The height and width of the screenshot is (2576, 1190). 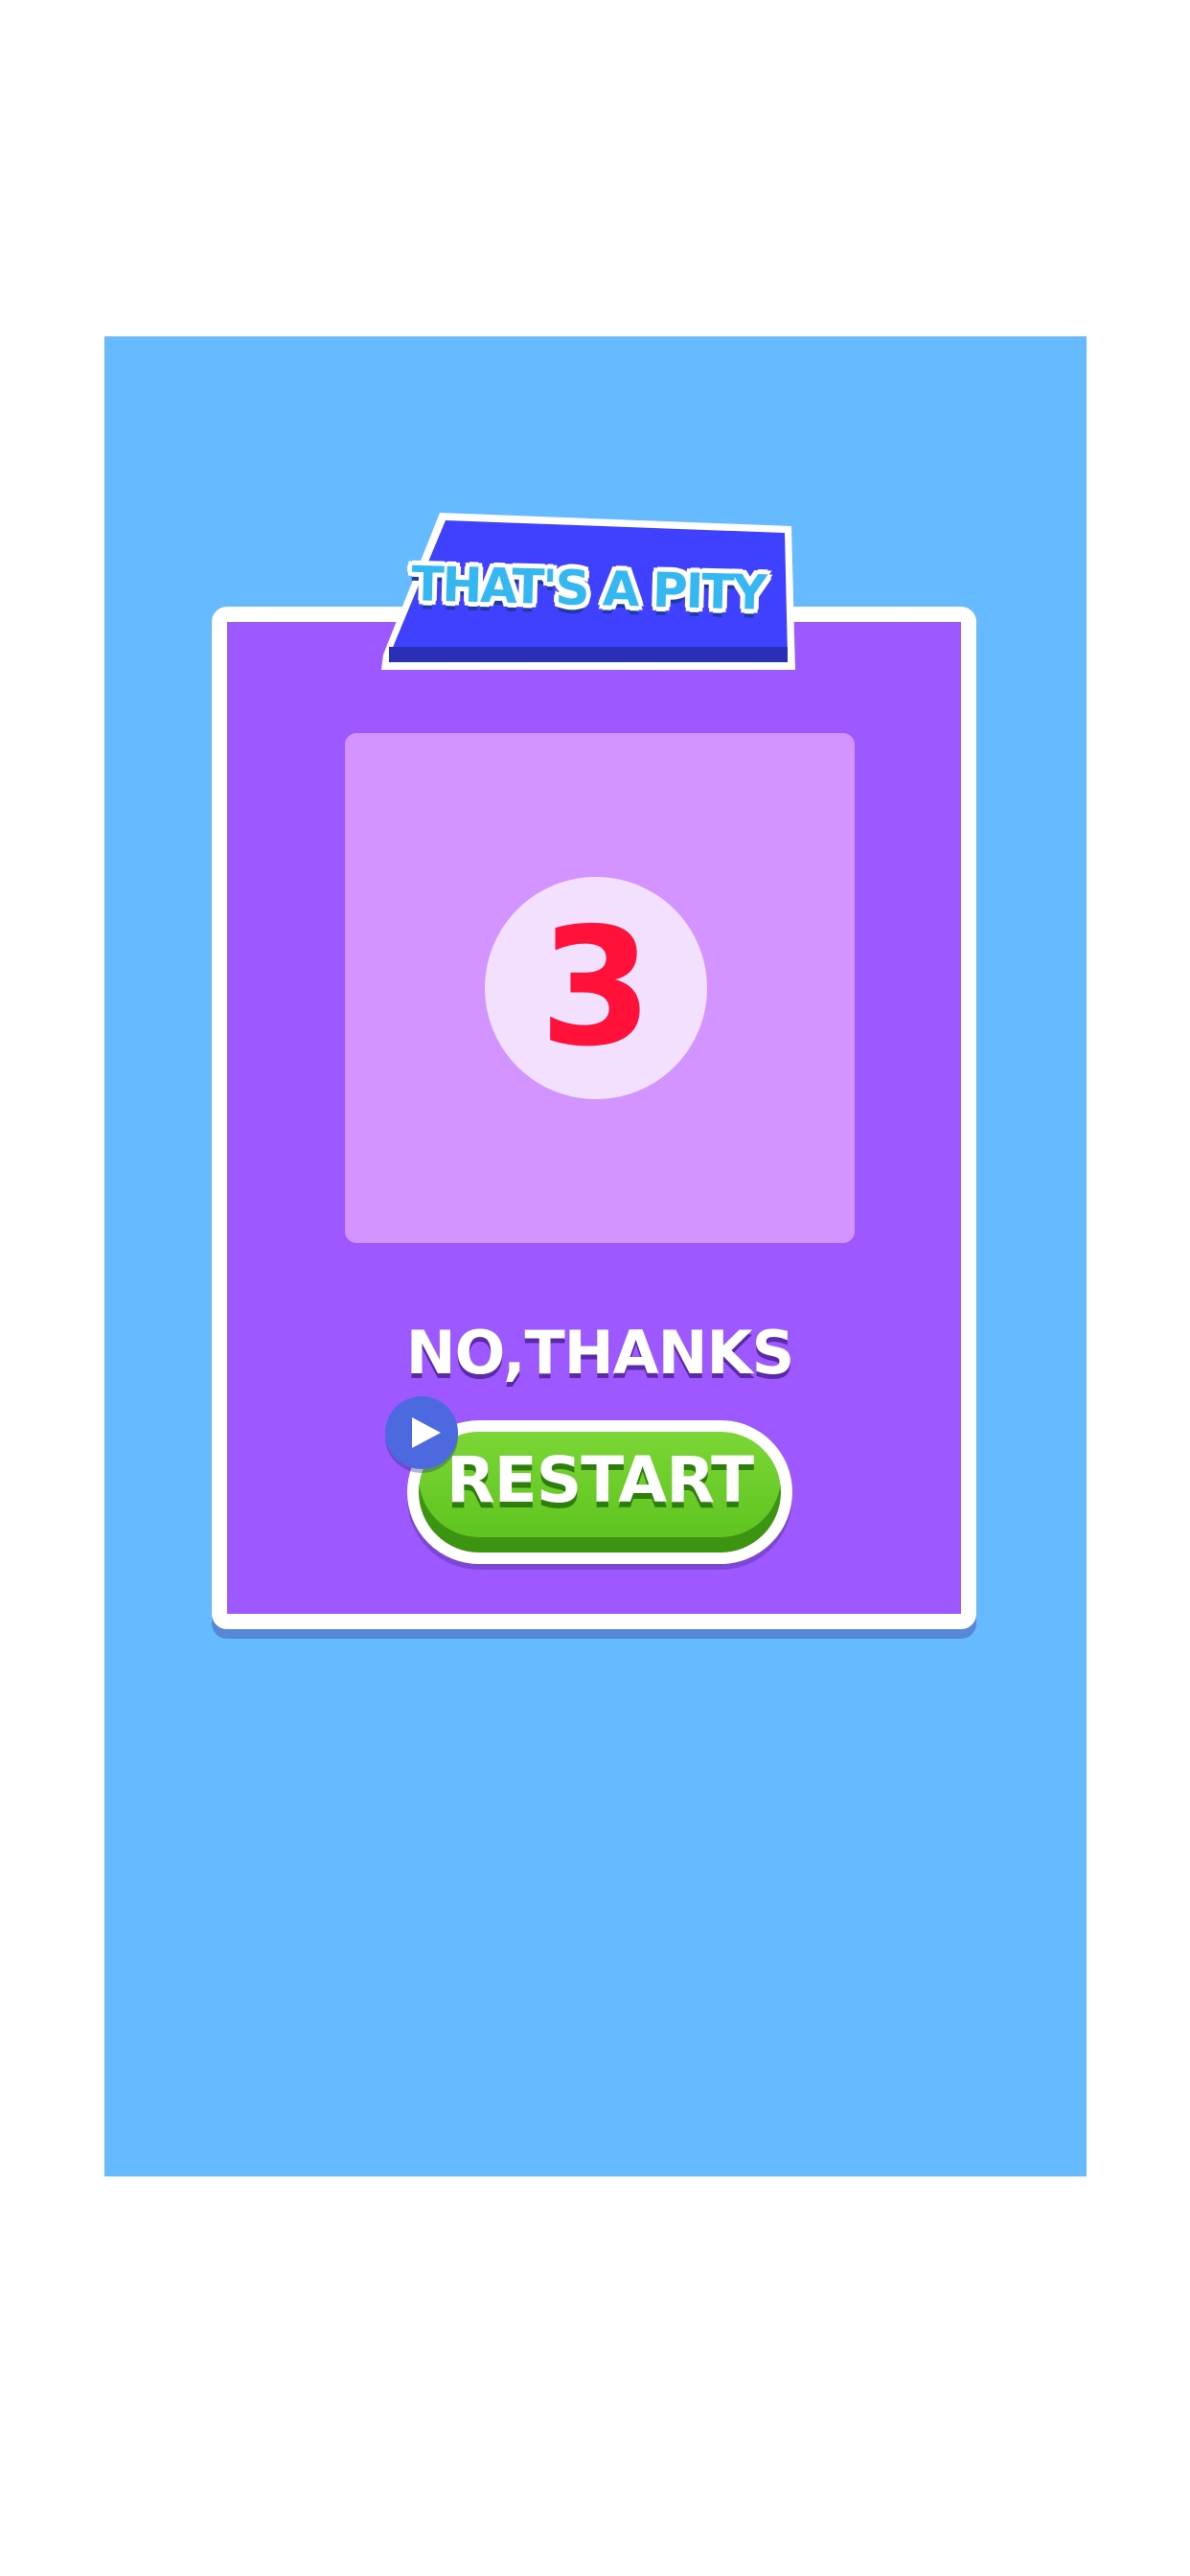 What do you see at coordinates (600, 1480) in the screenshot?
I see `restart-label: RESTART` at bounding box center [600, 1480].